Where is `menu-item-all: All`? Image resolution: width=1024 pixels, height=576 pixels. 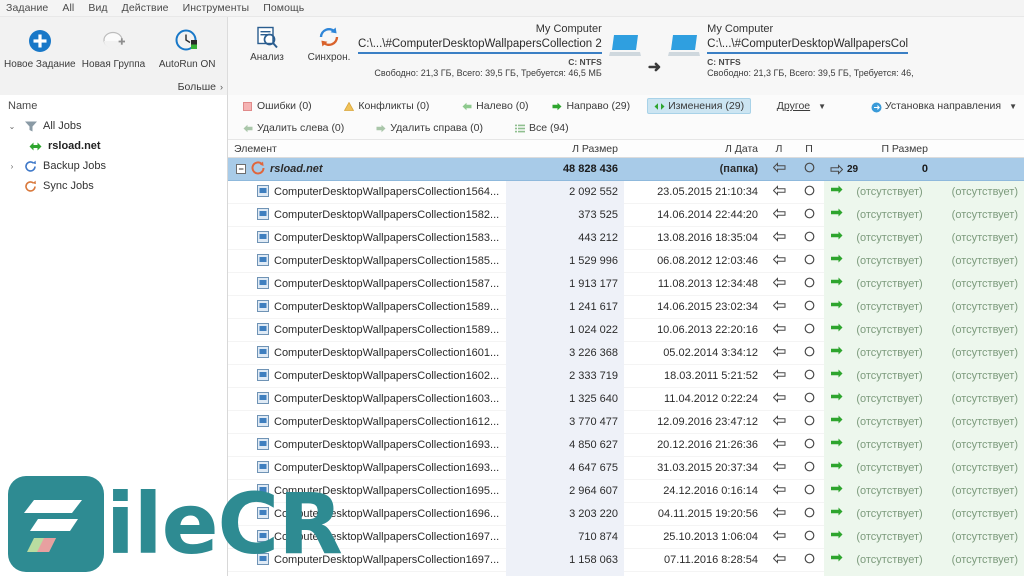 menu-item-all: All is located at coordinates (68, 8).